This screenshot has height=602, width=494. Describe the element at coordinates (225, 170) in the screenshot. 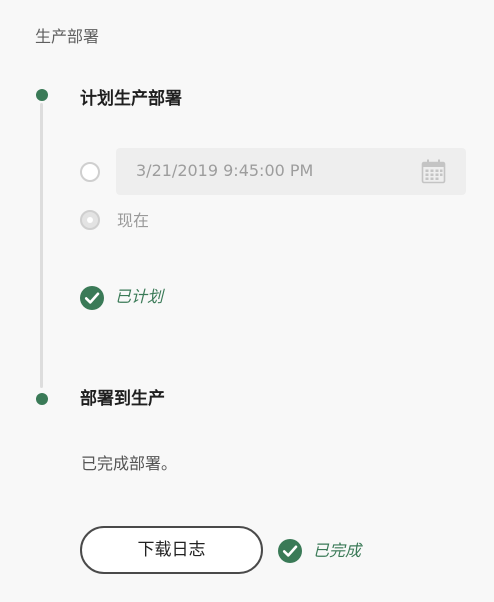

I see `schedule-datetime-value: 3/21/2019 9:45:00 PM` at that location.